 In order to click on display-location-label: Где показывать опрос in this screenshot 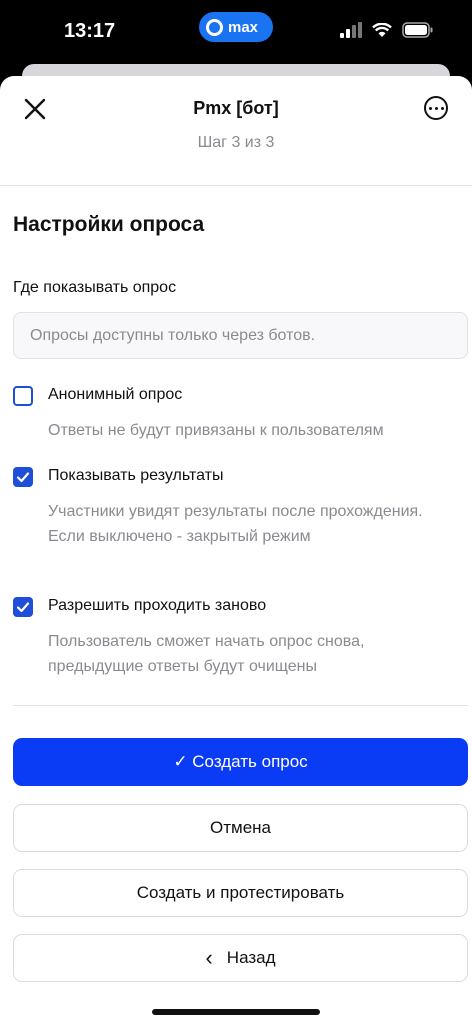, I will do `click(95, 287)`.